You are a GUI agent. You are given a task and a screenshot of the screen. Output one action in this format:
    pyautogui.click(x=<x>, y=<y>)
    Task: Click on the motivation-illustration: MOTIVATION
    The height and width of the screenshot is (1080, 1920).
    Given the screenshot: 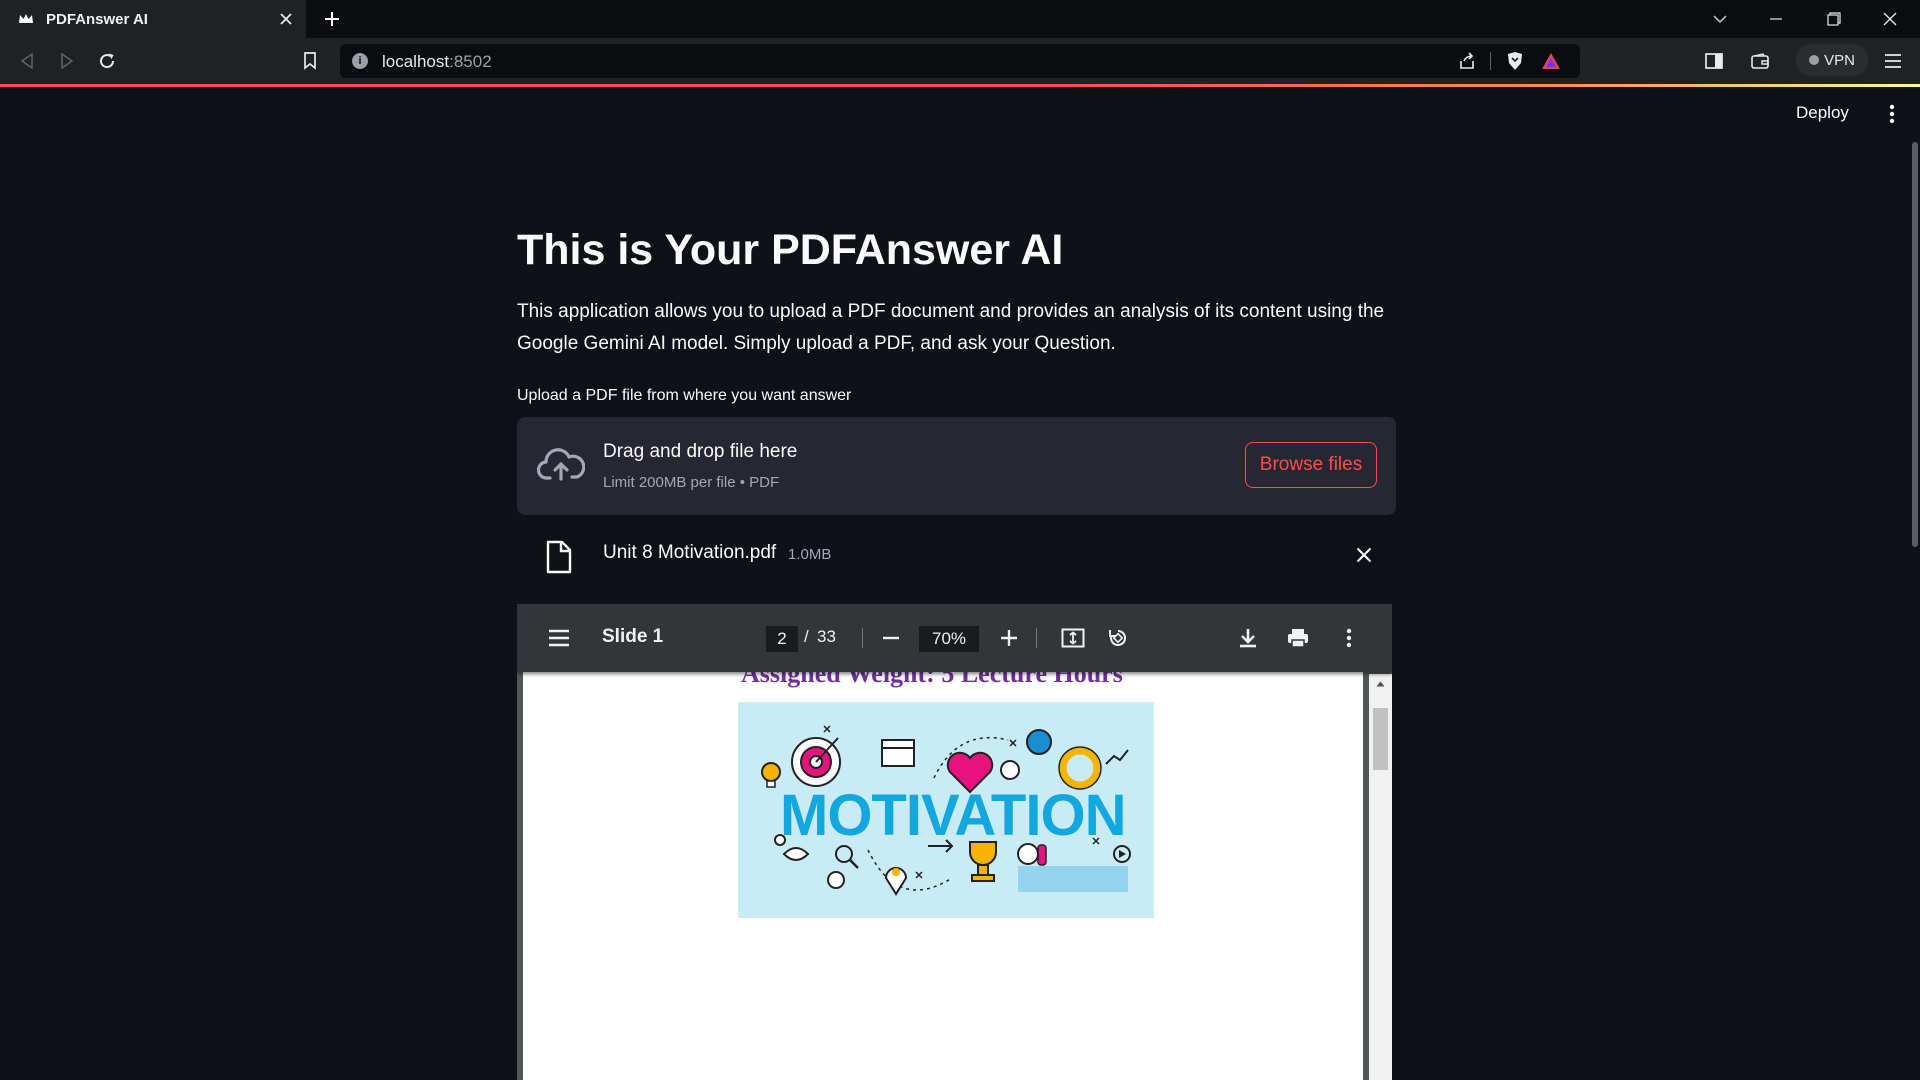 What is the action you would take?
    pyautogui.click(x=946, y=810)
    